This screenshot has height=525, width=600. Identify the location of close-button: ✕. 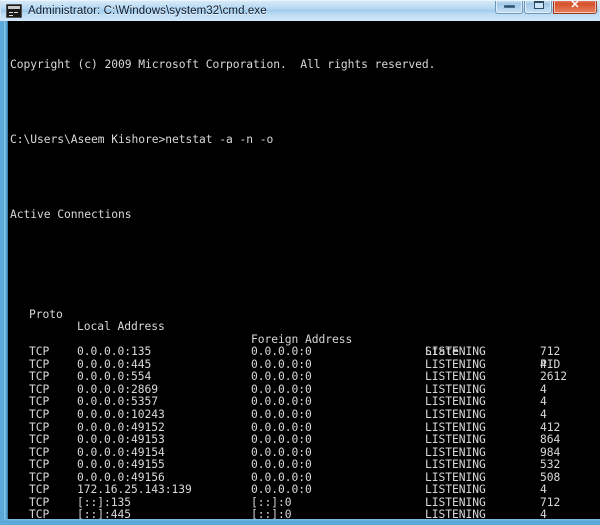
(575, 7).